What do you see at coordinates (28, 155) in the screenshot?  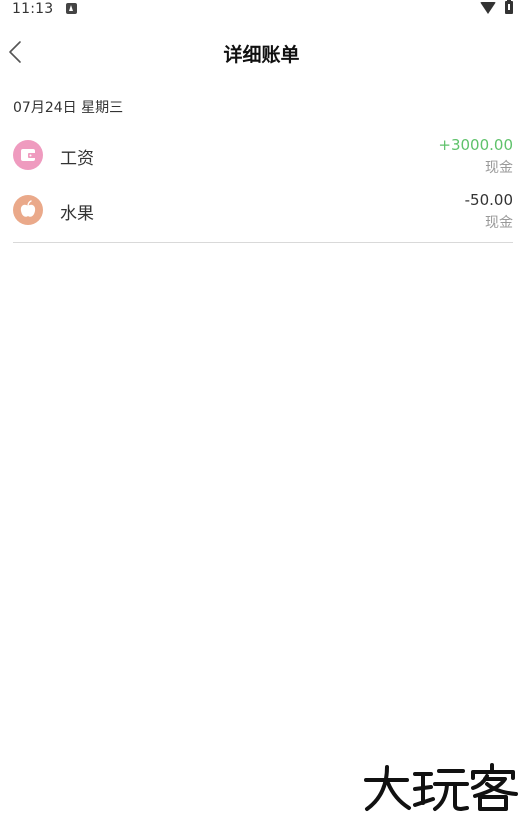 I see `wallet-icon` at bounding box center [28, 155].